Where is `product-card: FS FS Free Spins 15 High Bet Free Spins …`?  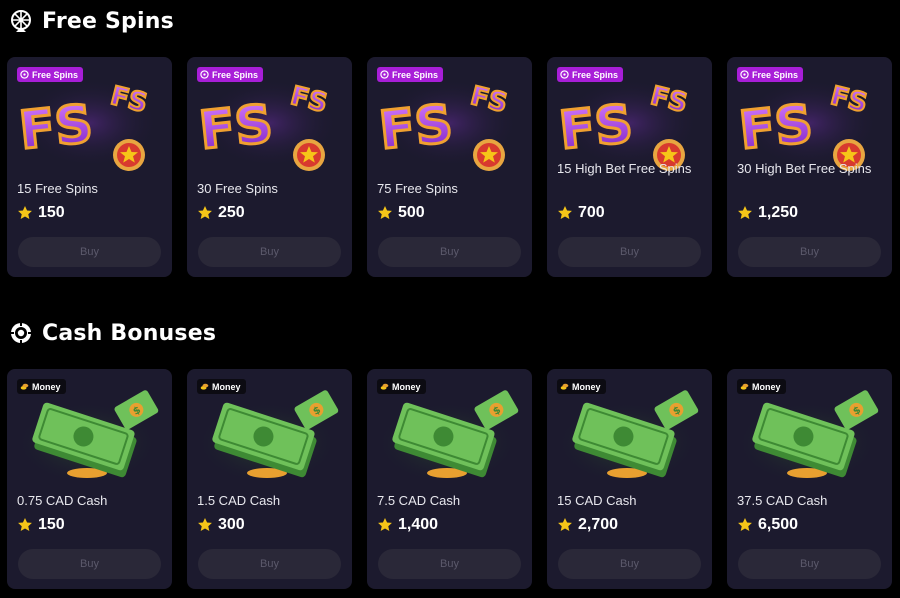 product-card: FS FS Free Spins 15 High Bet Free Spins … is located at coordinates (629, 167).